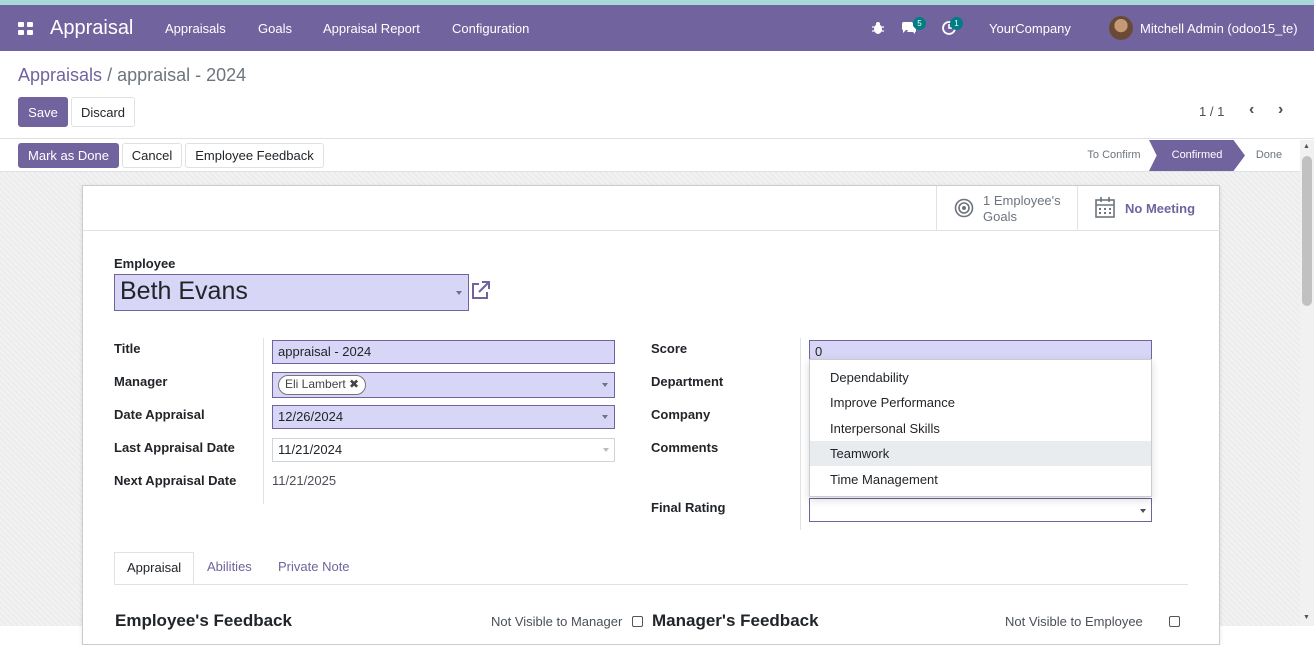 The width and height of the screenshot is (1314, 645). What do you see at coordinates (60, 75) in the screenshot?
I see `breadcrumb-parent: Appraisals` at bounding box center [60, 75].